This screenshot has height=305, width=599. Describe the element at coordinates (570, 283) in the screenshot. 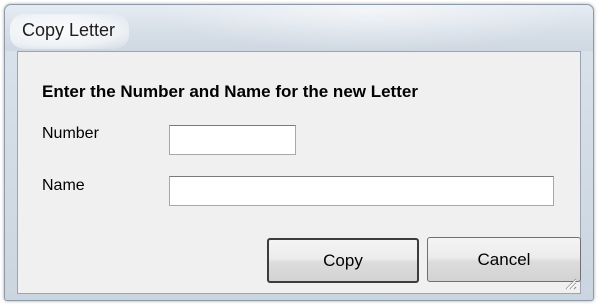

I see `resize-grip-icon` at that location.